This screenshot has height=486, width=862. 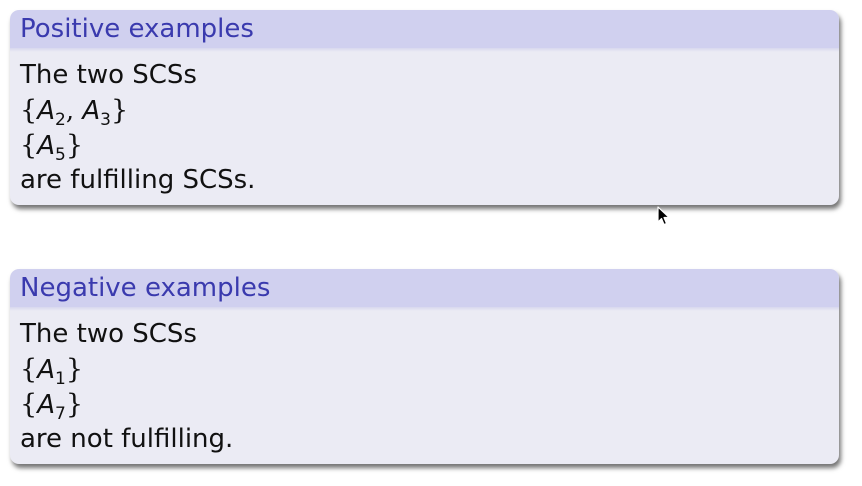 What do you see at coordinates (429, 146) in the screenshot?
I see `positive-set-2: {A5}` at bounding box center [429, 146].